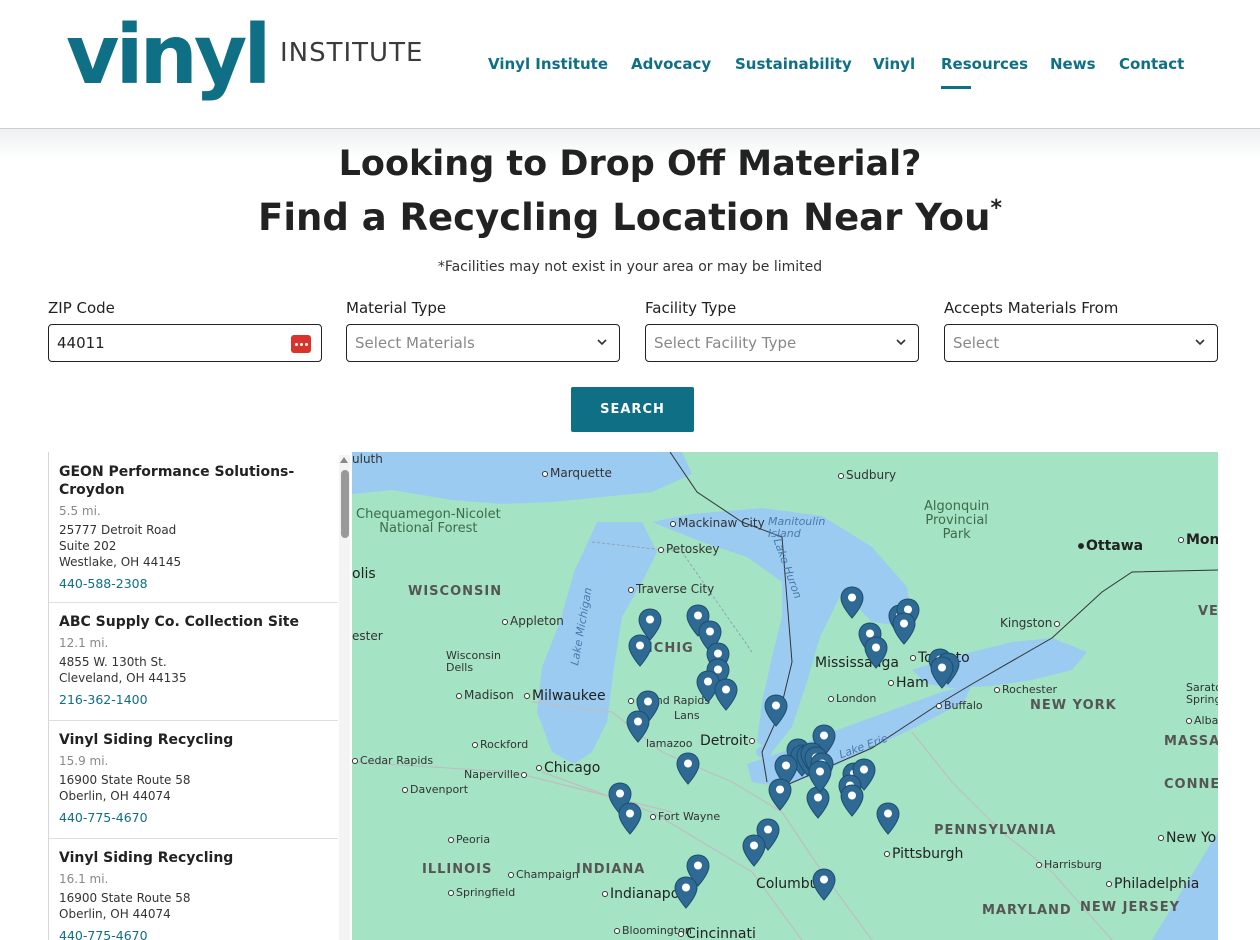 This screenshot has height=940, width=1260. What do you see at coordinates (460, 667) in the screenshot?
I see `map-label-text: Dells` at bounding box center [460, 667].